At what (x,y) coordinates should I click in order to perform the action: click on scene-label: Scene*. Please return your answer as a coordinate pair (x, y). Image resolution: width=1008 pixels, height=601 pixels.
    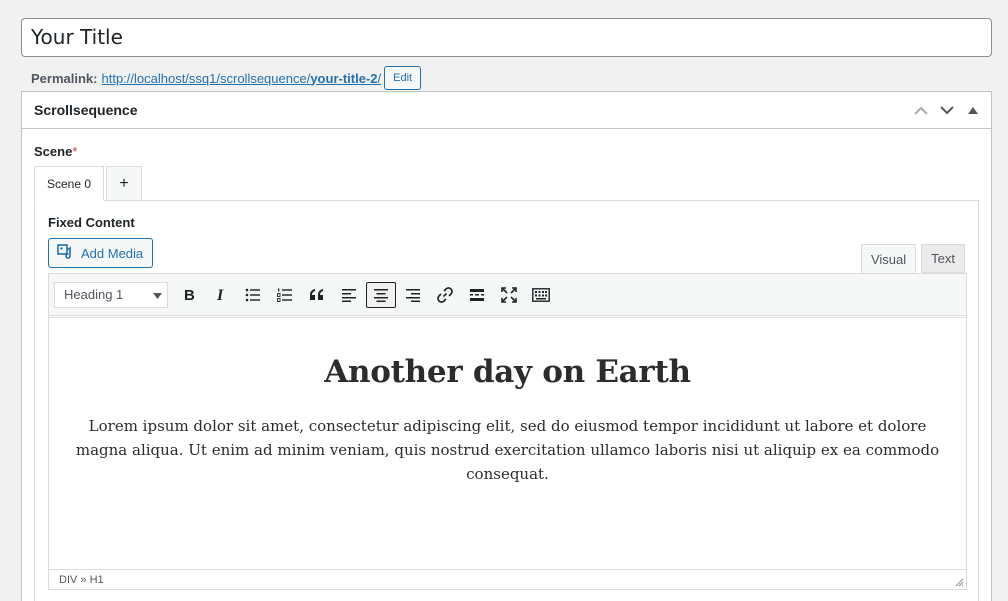
    Looking at the image, I should click on (56, 151).